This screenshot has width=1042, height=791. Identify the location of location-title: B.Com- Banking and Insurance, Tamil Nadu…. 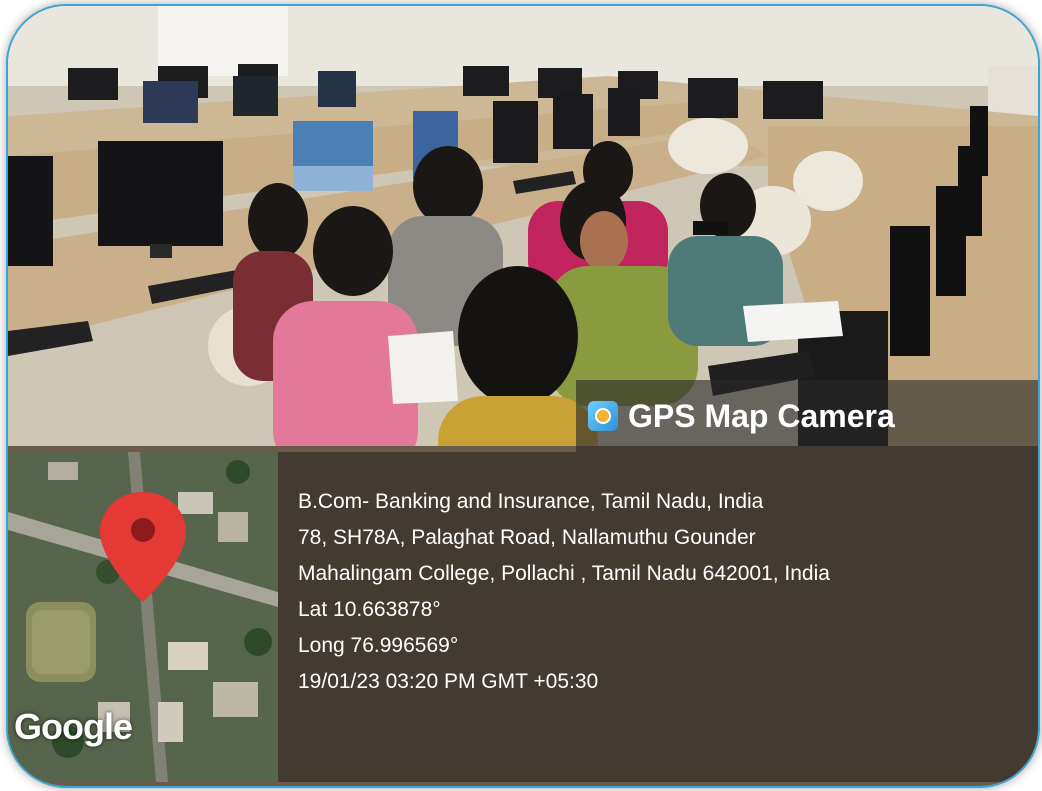
(531, 501).